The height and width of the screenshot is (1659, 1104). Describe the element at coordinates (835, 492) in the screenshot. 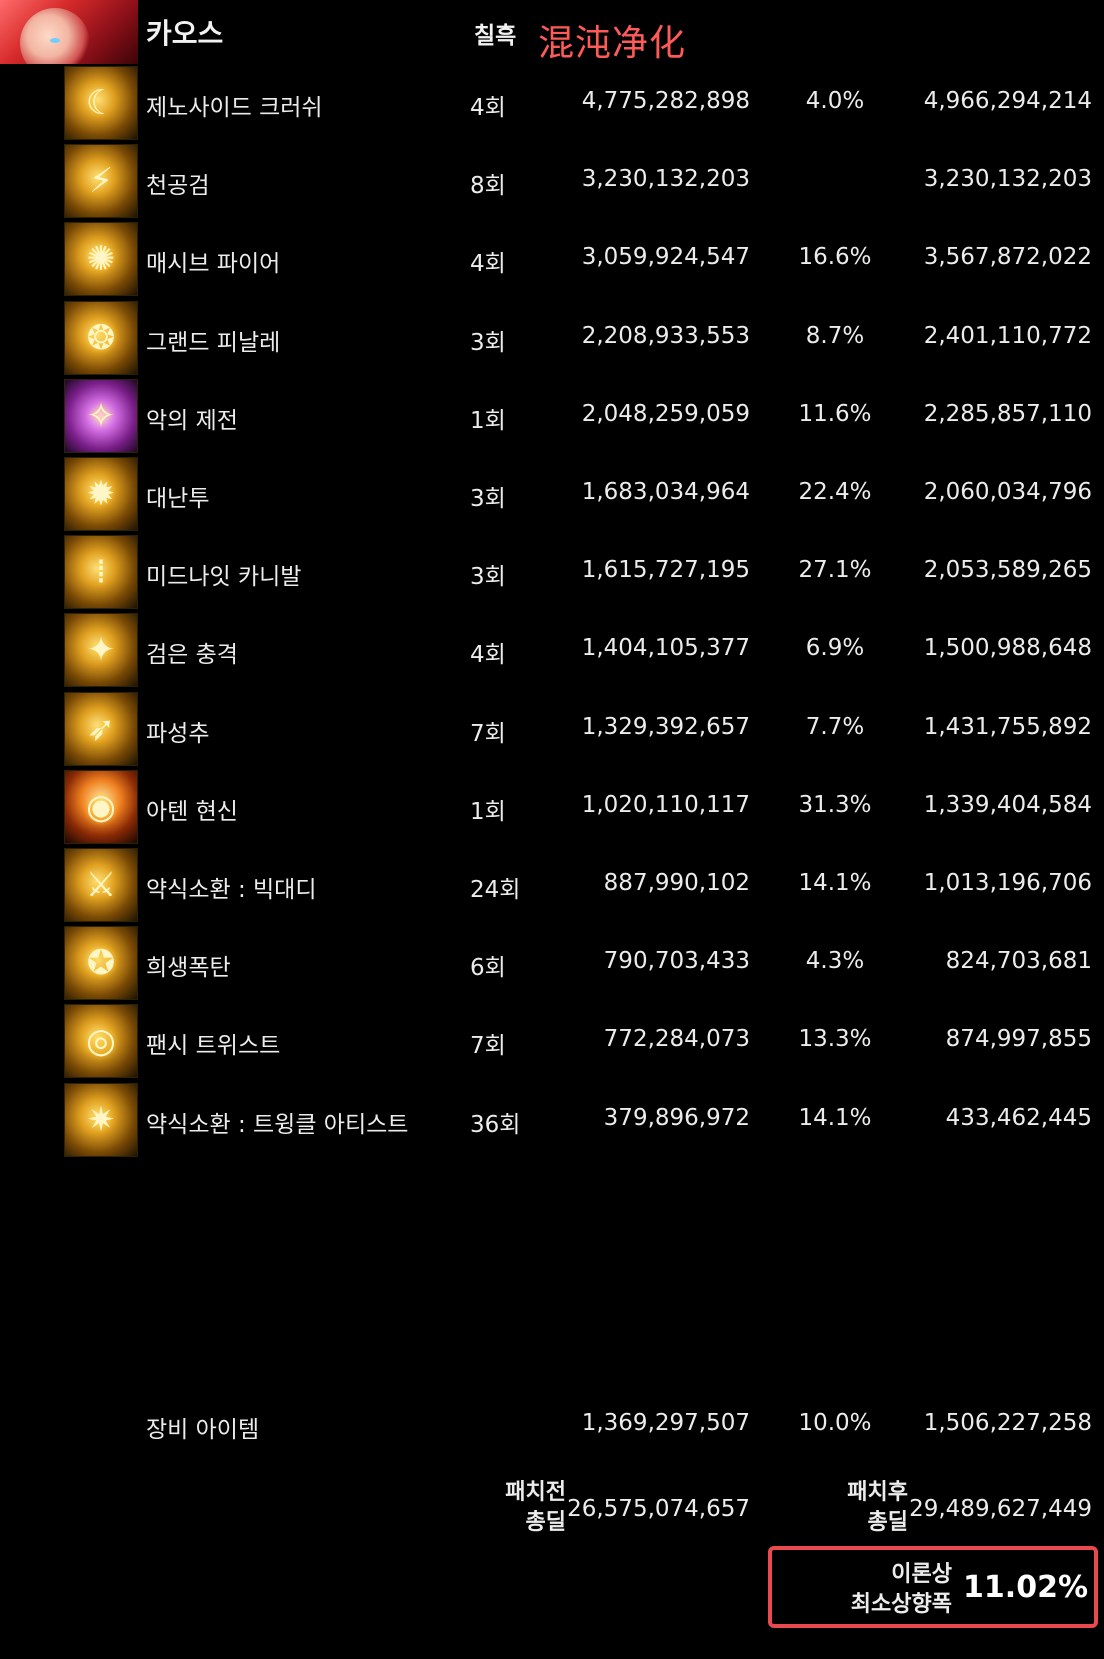

I see `skill-increase-pct: 22.4%` at that location.